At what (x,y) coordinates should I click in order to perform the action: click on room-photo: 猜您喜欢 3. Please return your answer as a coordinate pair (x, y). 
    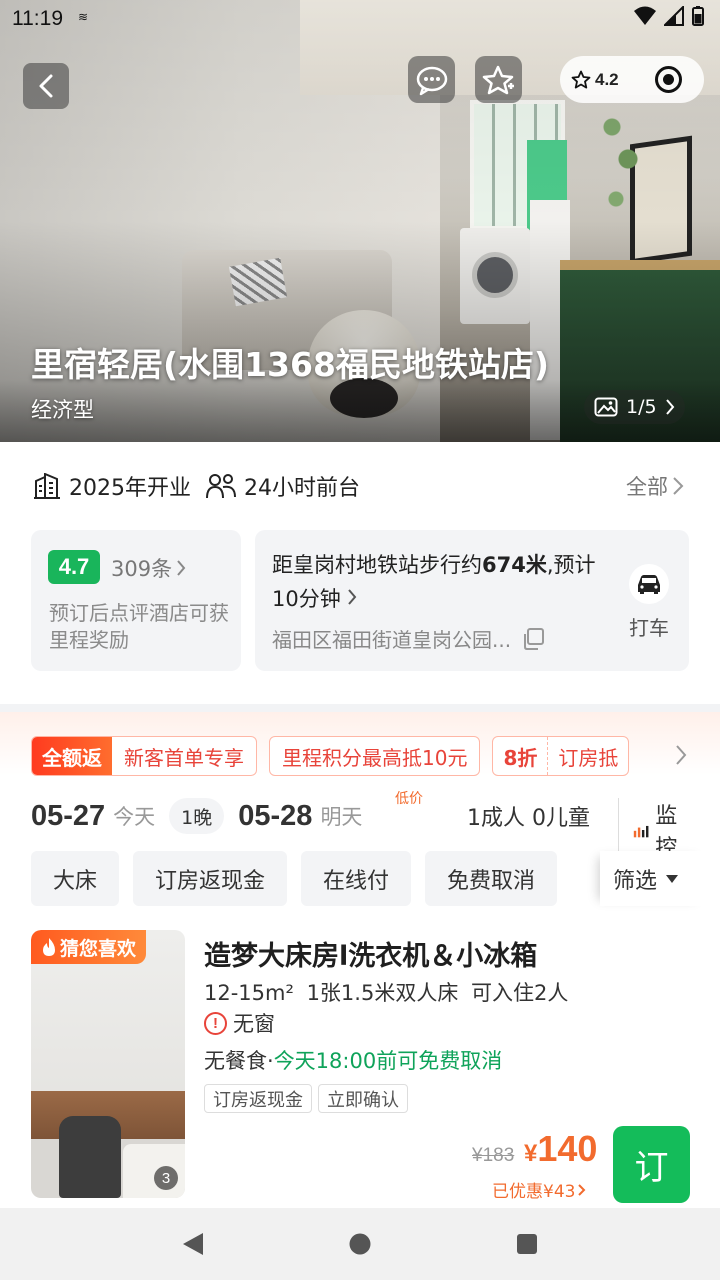
    Looking at the image, I should click on (108, 1064).